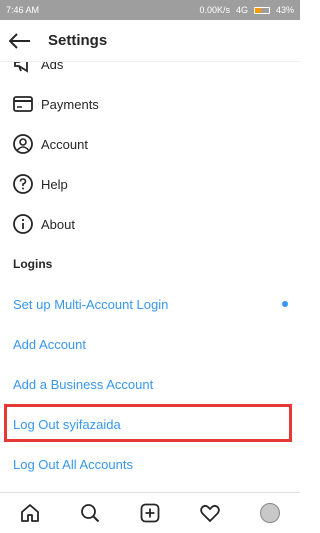 This screenshot has height=533, width=320. What do you see at coordinates (150, 184) in the screenshot?
I see `settings-item-help: Help` at bounding box center [150, 184].